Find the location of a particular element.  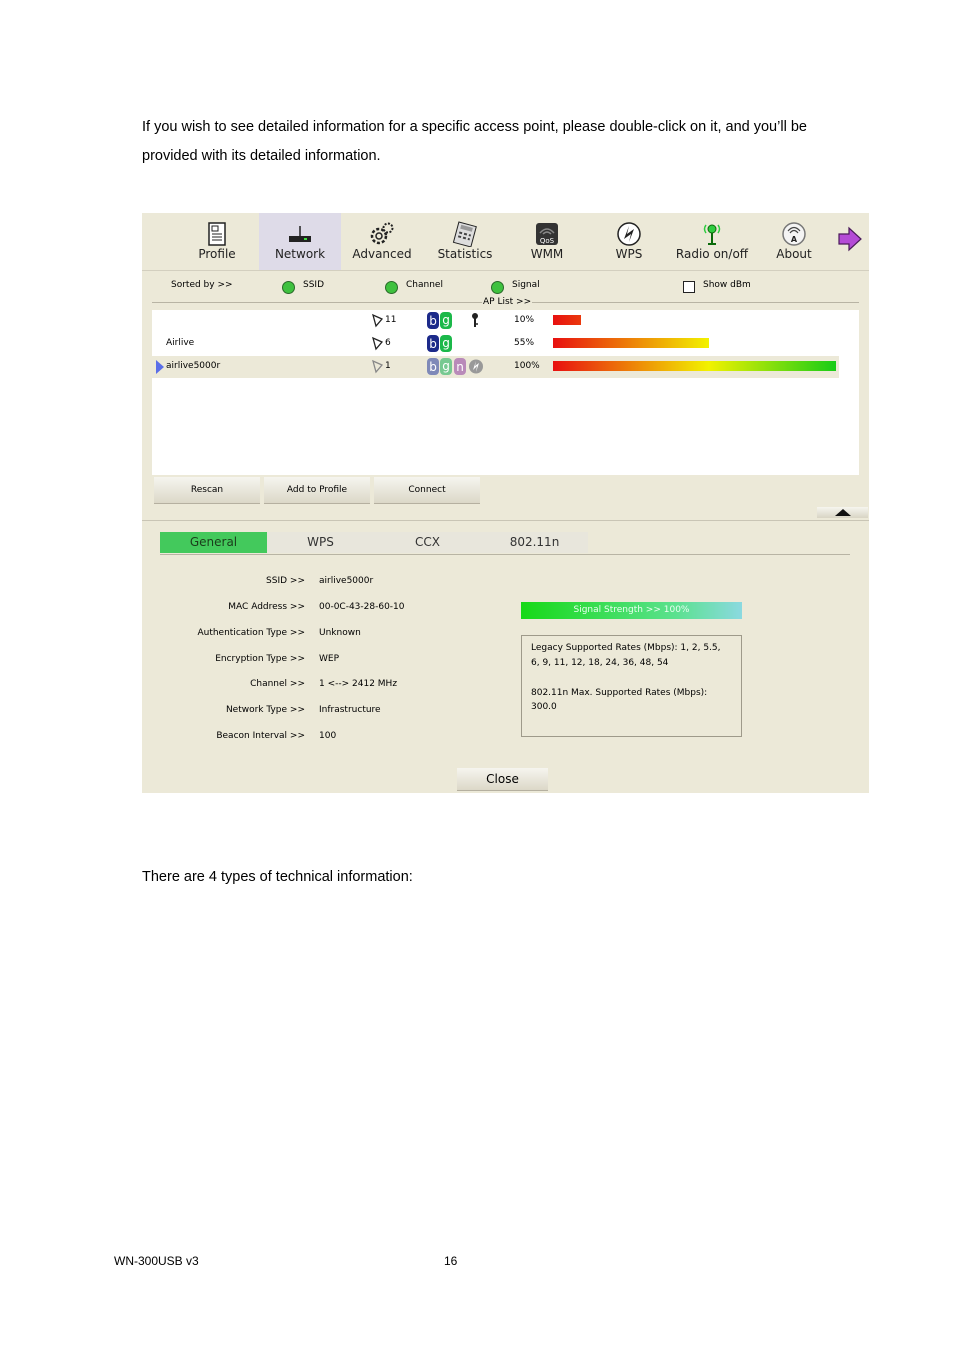

detail-beacon-value: 100 is located at coordinates (328, 736).